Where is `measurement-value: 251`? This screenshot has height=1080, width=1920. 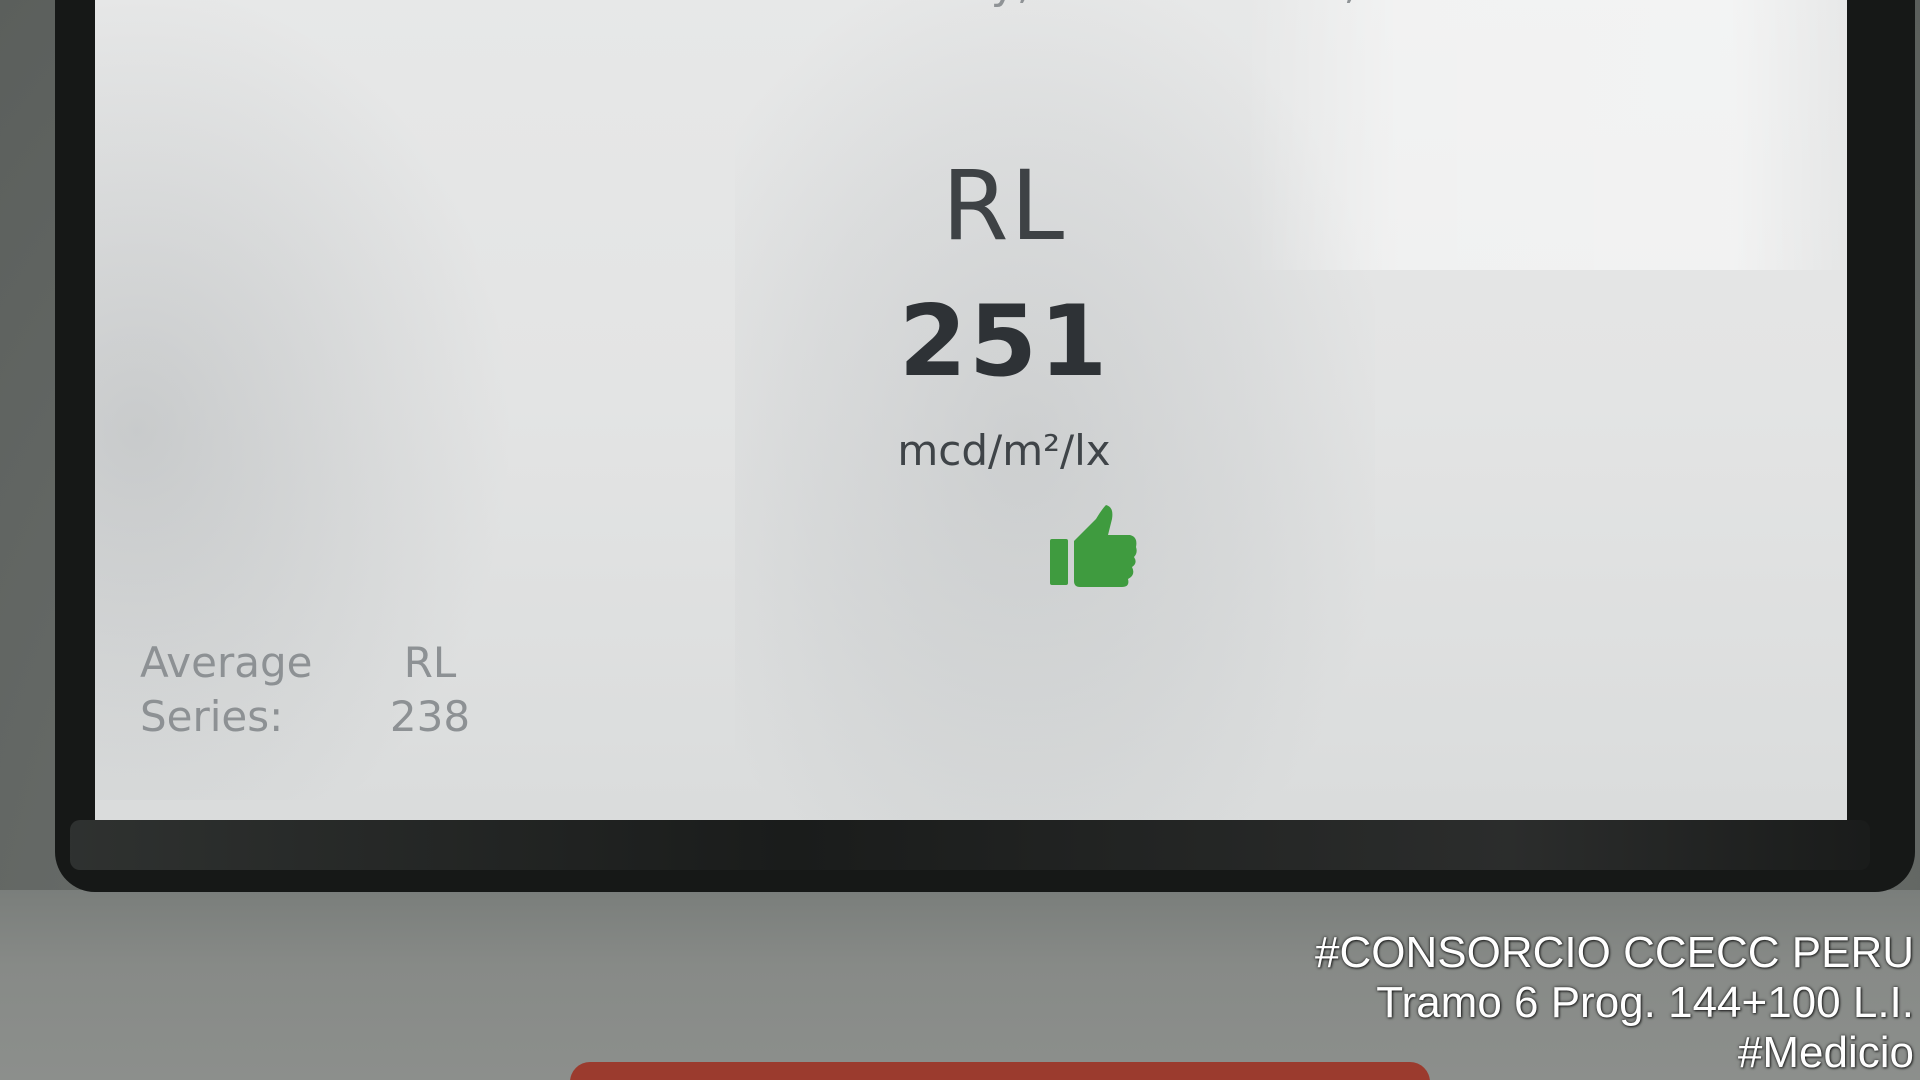 measurement-value: 251 is located at coordinates (1004, 342).